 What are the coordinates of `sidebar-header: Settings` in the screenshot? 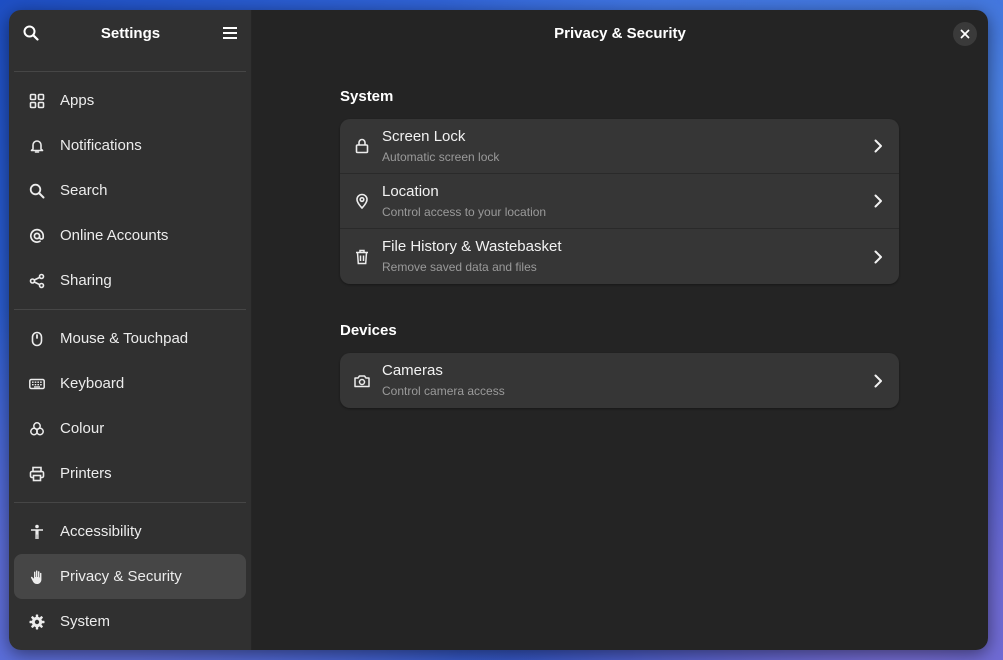 It's located at (130, 33).